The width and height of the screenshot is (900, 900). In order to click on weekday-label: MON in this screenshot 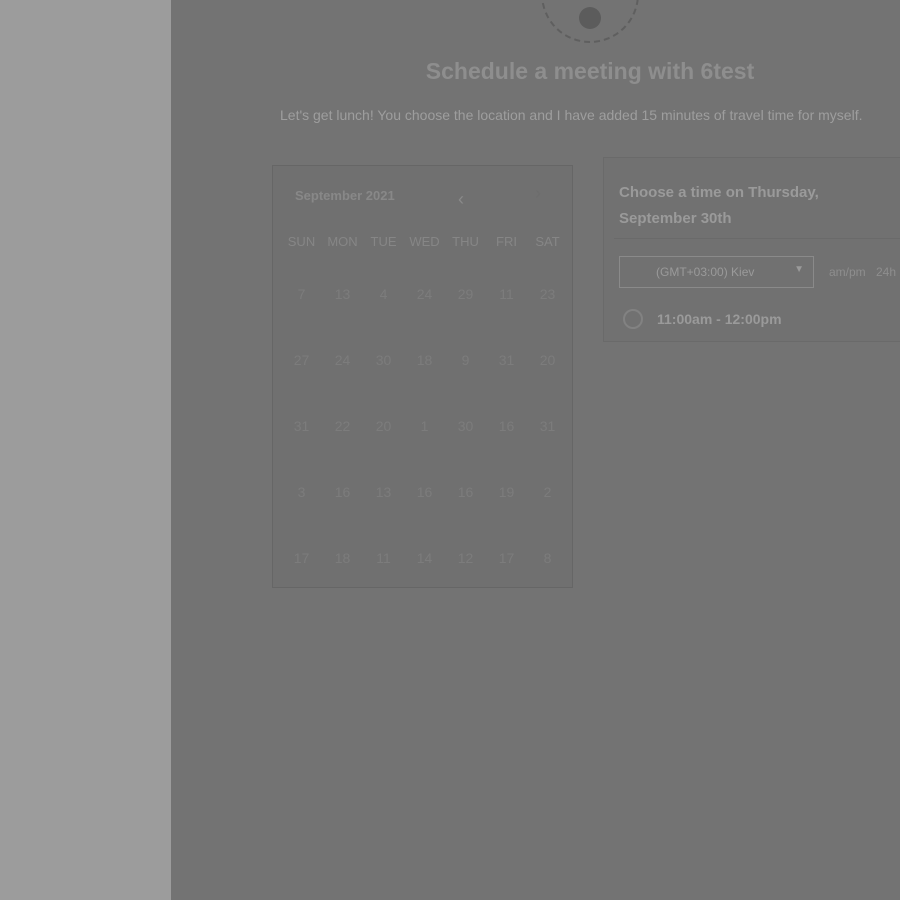, I will do `click(342, 241)`.